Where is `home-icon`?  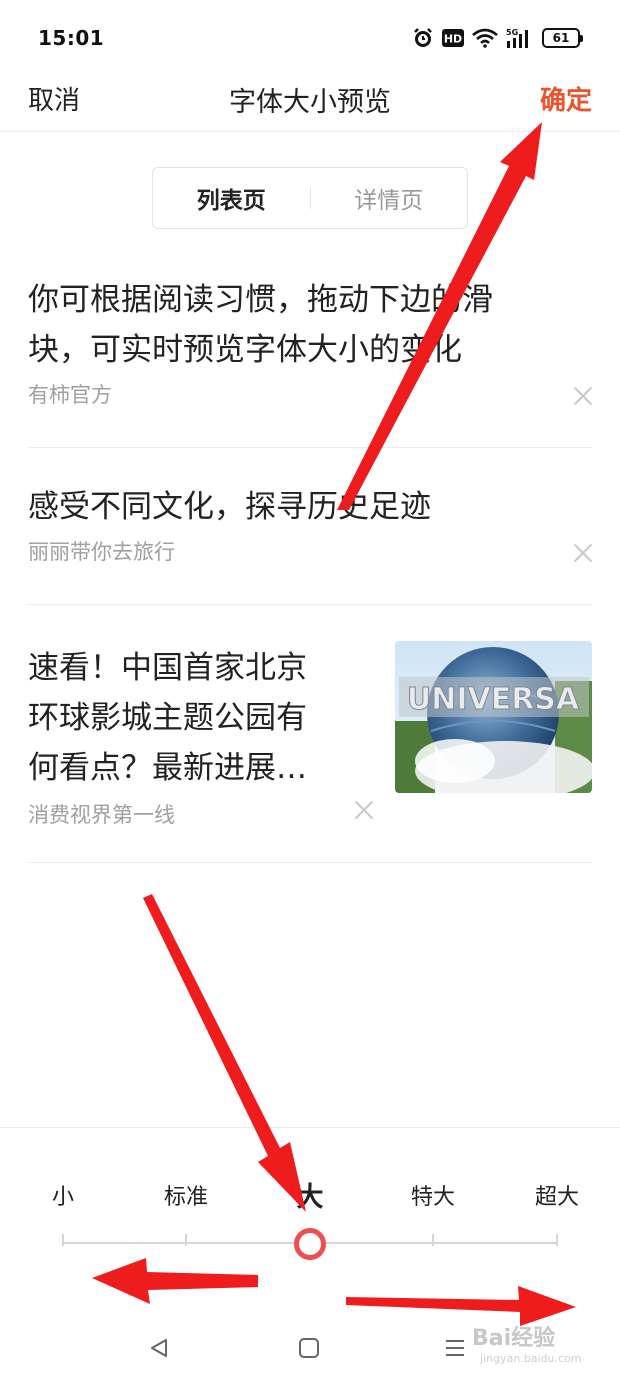 home-icon is located at coordinates (309, 1348).